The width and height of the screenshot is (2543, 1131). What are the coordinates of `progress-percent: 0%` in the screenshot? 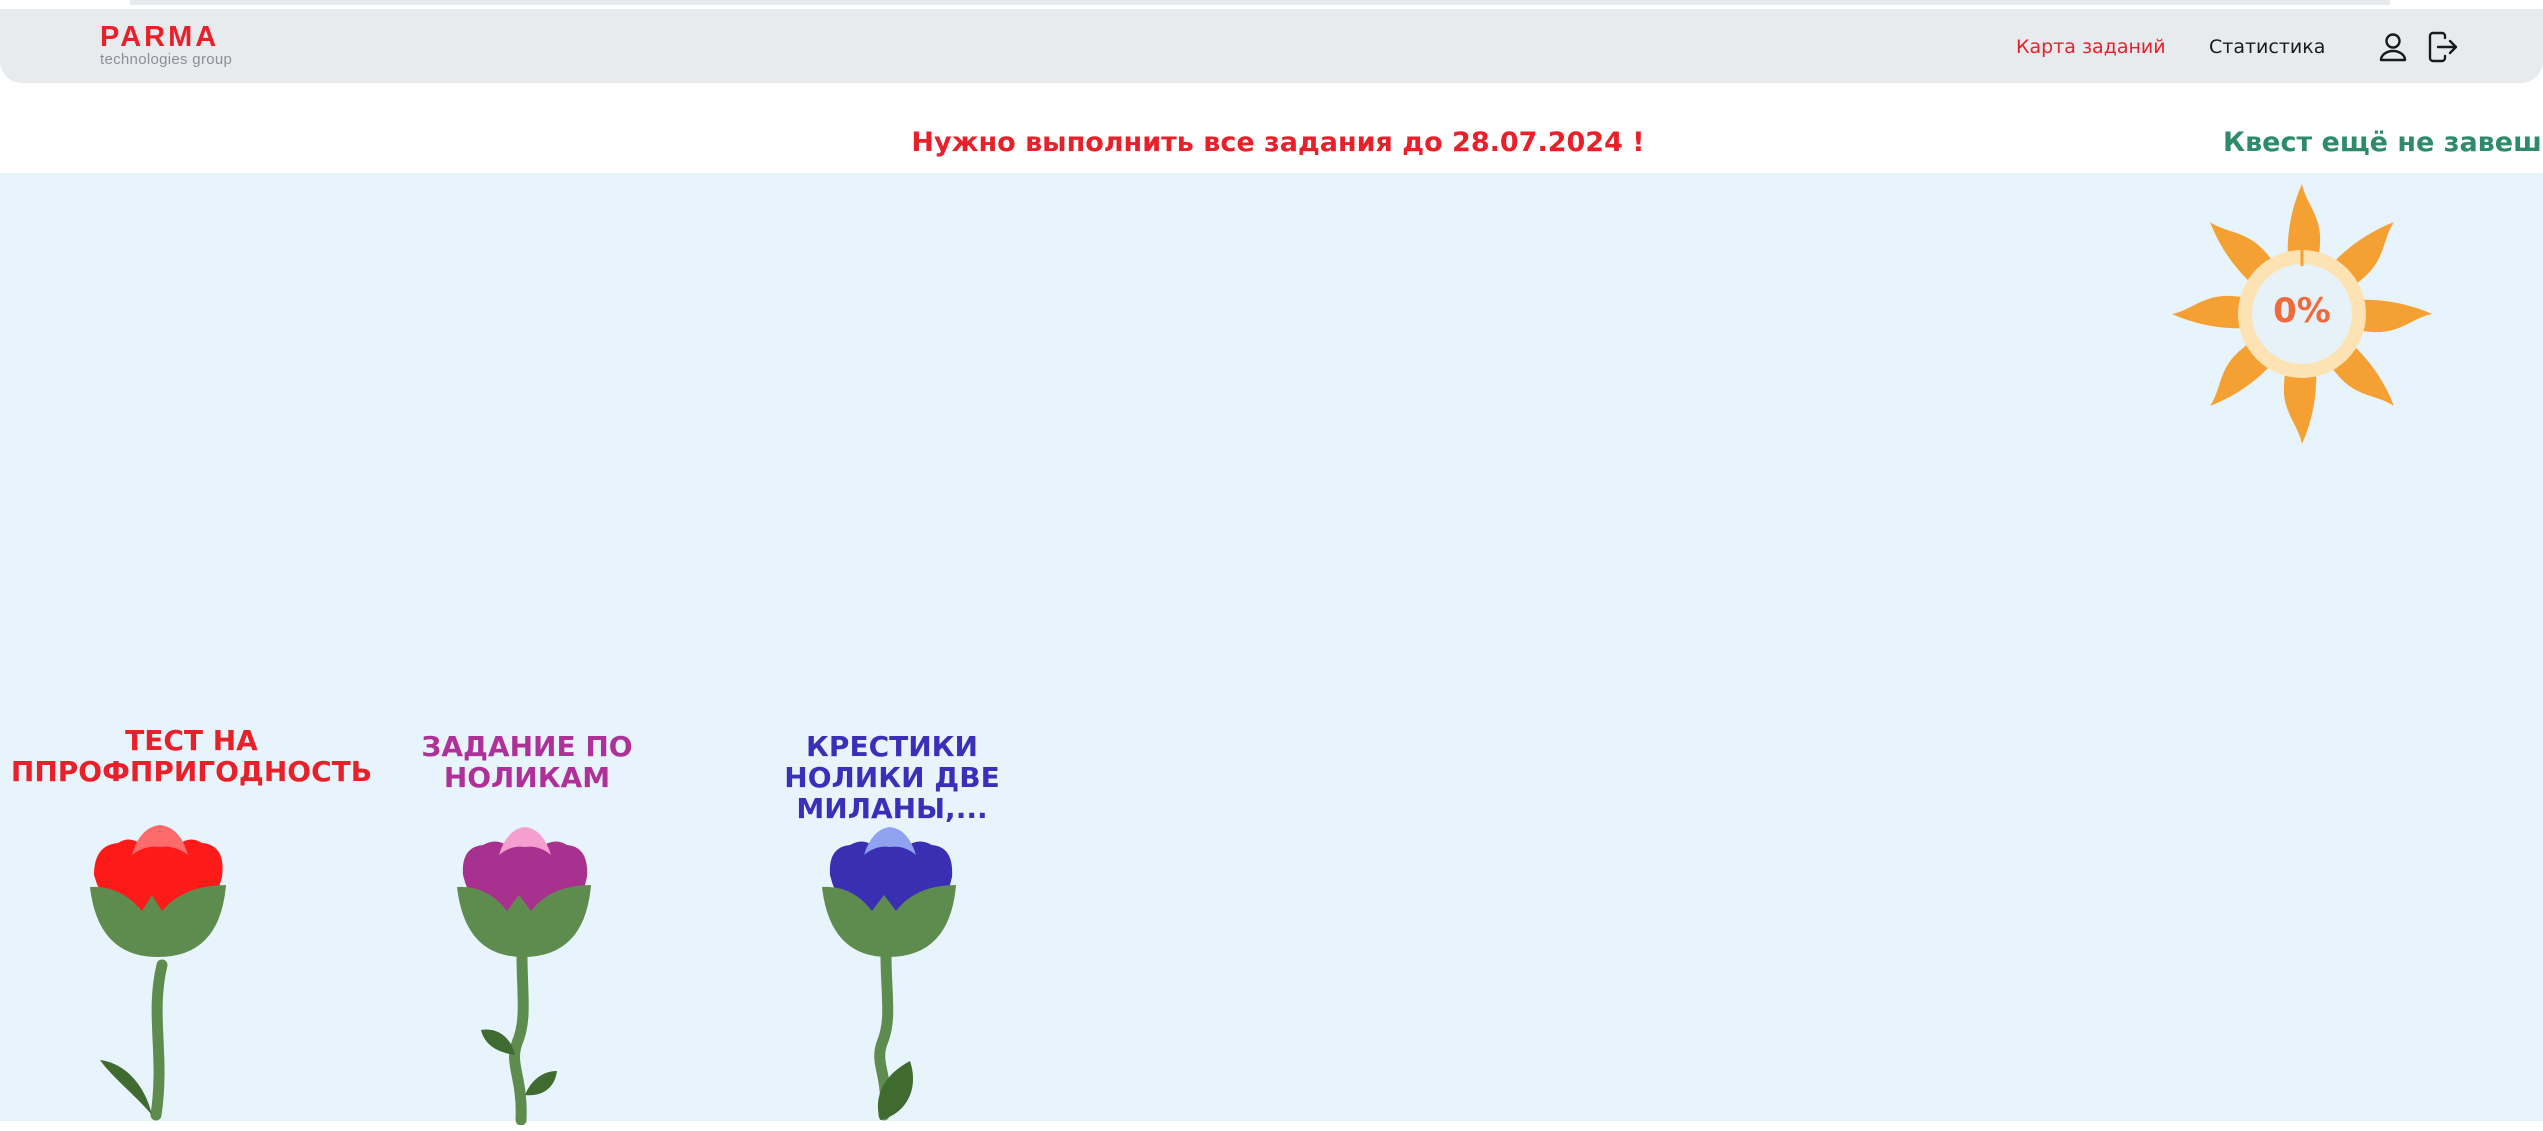 It's located at (2302, 311).